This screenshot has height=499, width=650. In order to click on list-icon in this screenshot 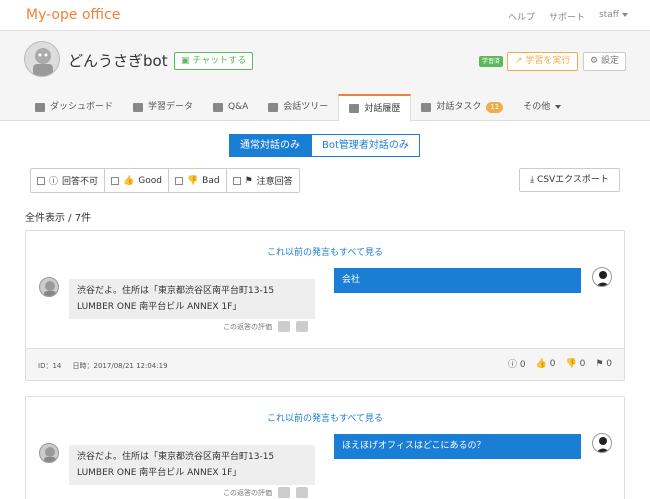, I will do `click(138, 107)`.